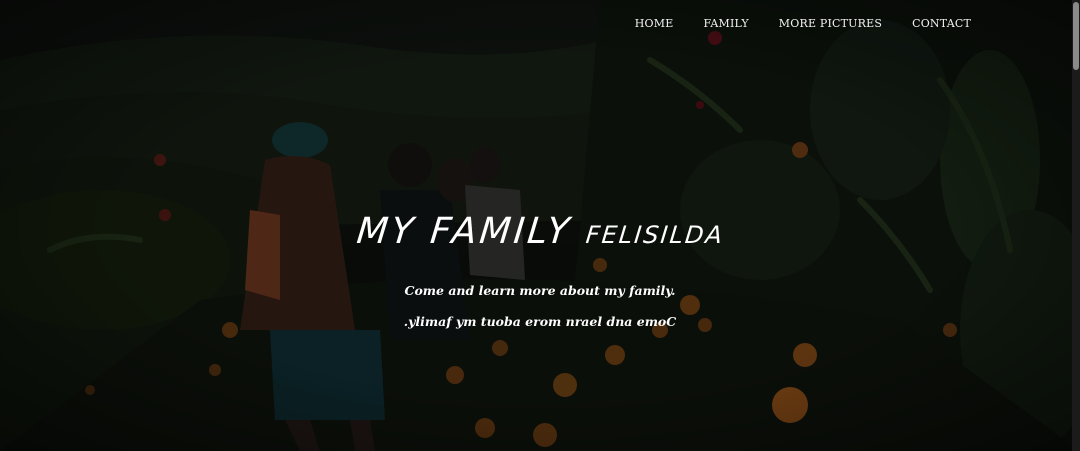 This screenshot has width=1080, height=451. I want to click on nav-home-link: HOME, so click(654, 23).